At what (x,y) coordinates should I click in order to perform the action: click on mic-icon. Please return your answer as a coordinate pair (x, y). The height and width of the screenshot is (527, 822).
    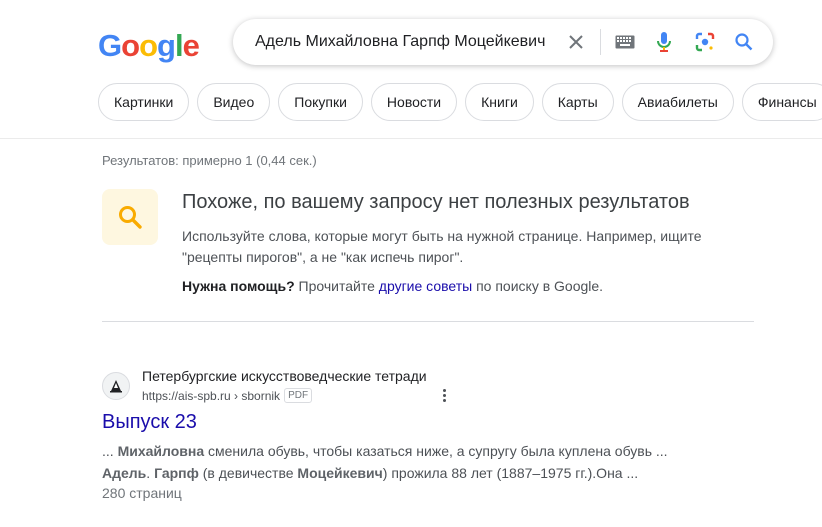
    Looking at the image, I should click on (664, 42).